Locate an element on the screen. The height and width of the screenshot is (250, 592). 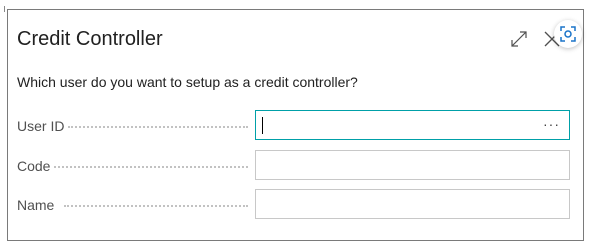
text-caret is located at coordinates (262, 125).